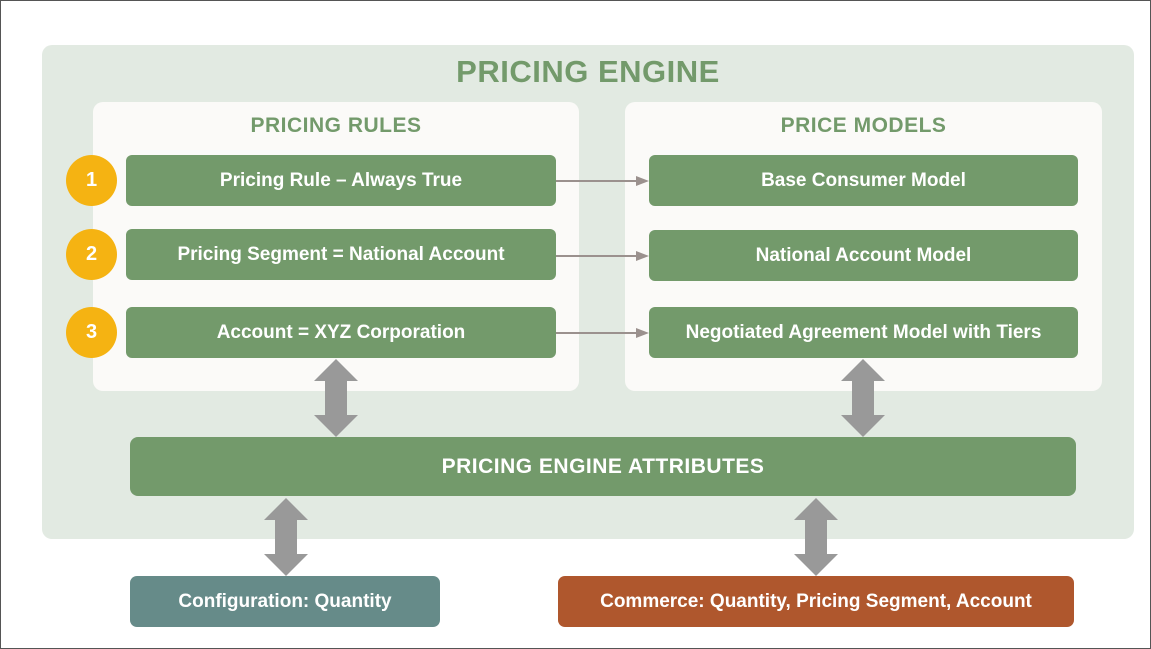 The height and width of the screenshot is (649, 1151). I want to click on pricing-rule-box: Pricing Rule – Always True, so click(341, 180).